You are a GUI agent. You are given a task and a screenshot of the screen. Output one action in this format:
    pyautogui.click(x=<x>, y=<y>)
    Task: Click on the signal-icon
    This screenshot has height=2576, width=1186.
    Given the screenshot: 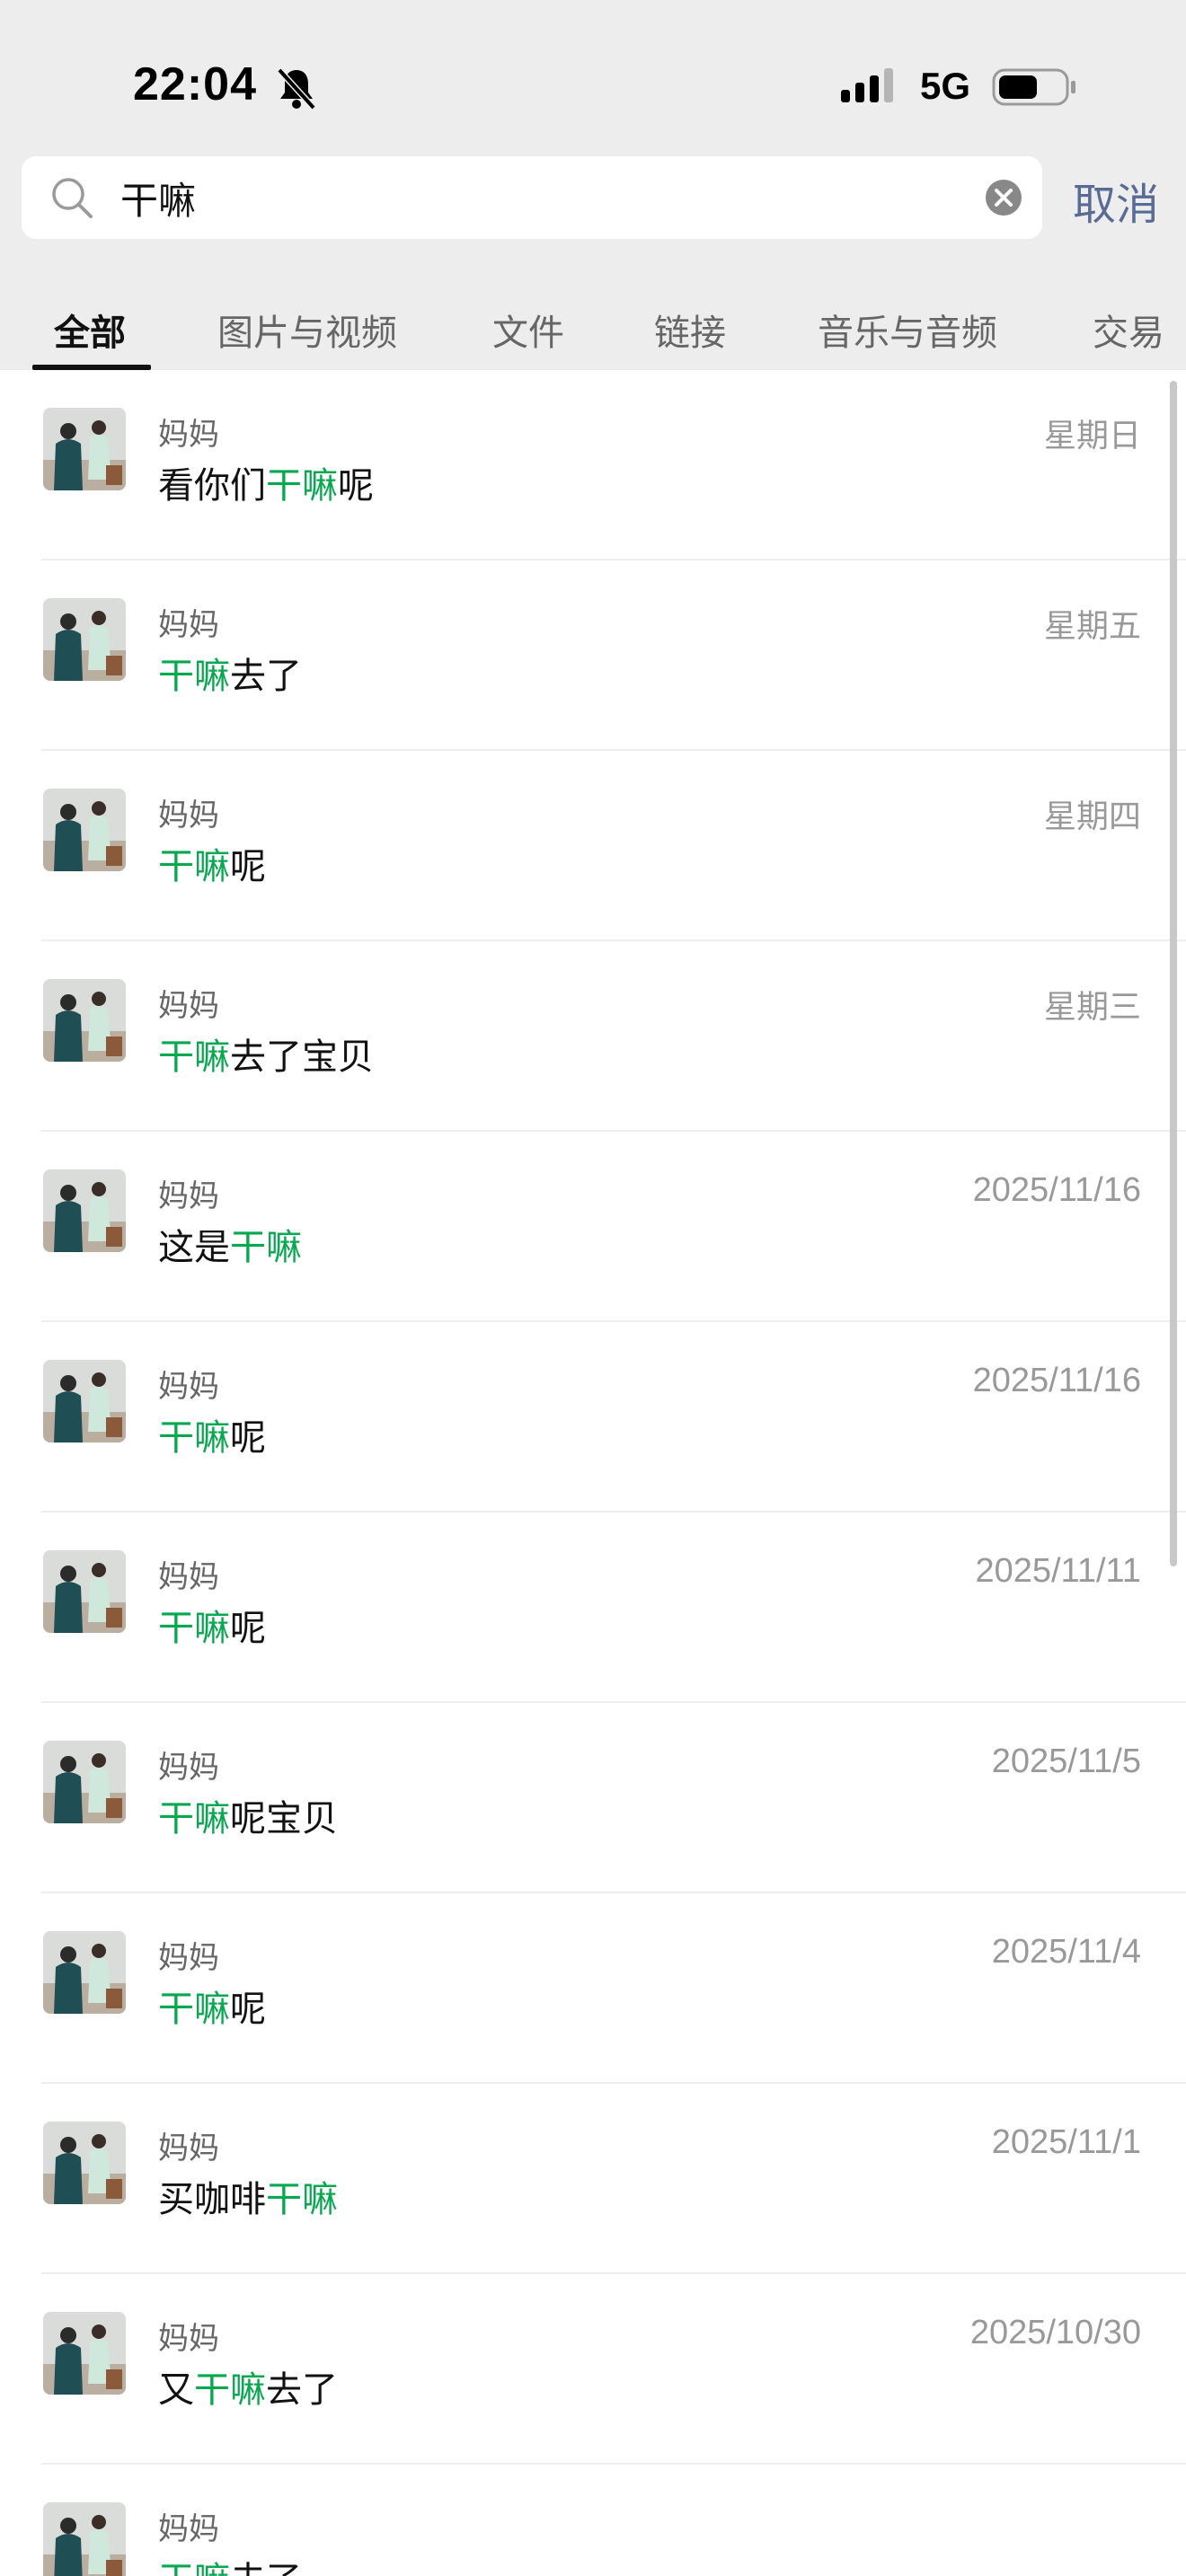 What is the action you would take?
    pyautogui.click(x=867, y=85)
    